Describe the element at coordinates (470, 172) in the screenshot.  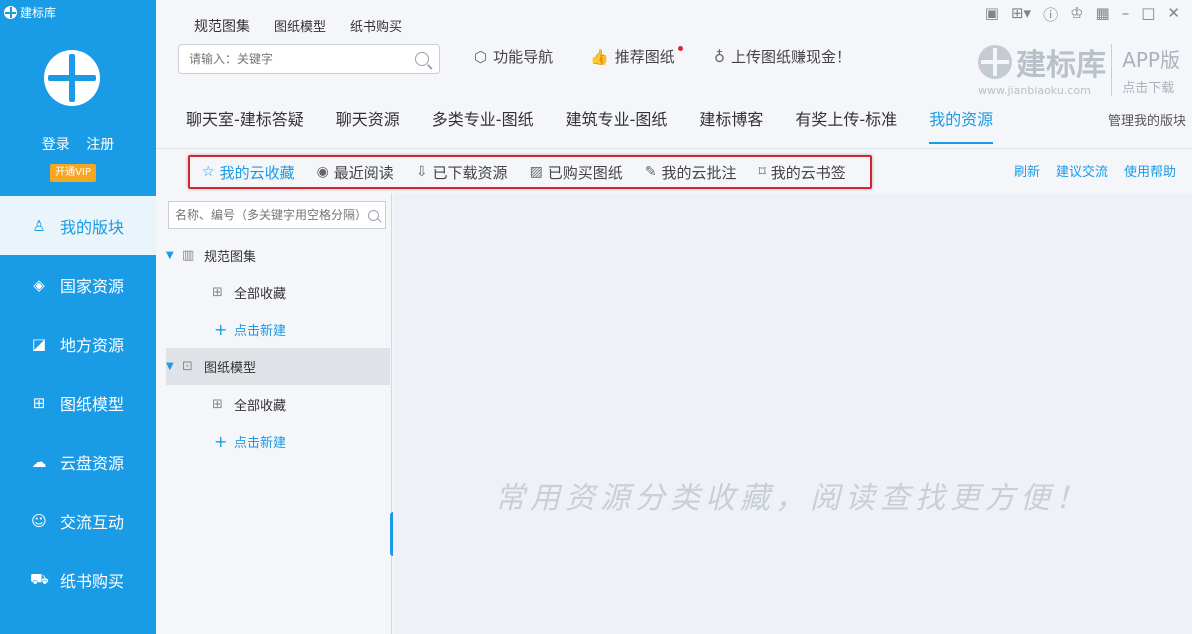
I see `sub-item-label: 已下载资源` at that location.